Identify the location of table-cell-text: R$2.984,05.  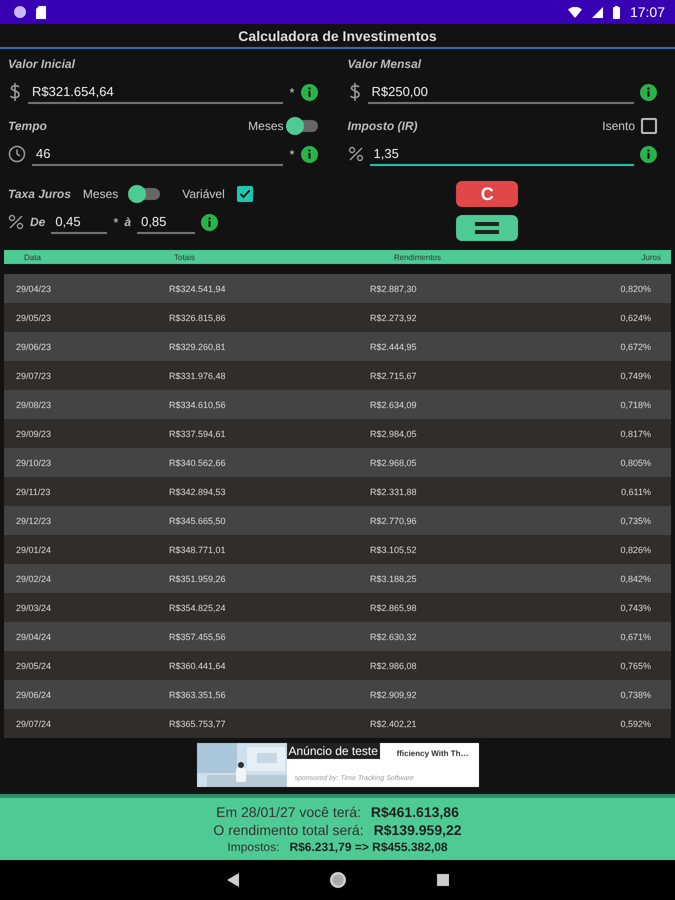
(394, 433).